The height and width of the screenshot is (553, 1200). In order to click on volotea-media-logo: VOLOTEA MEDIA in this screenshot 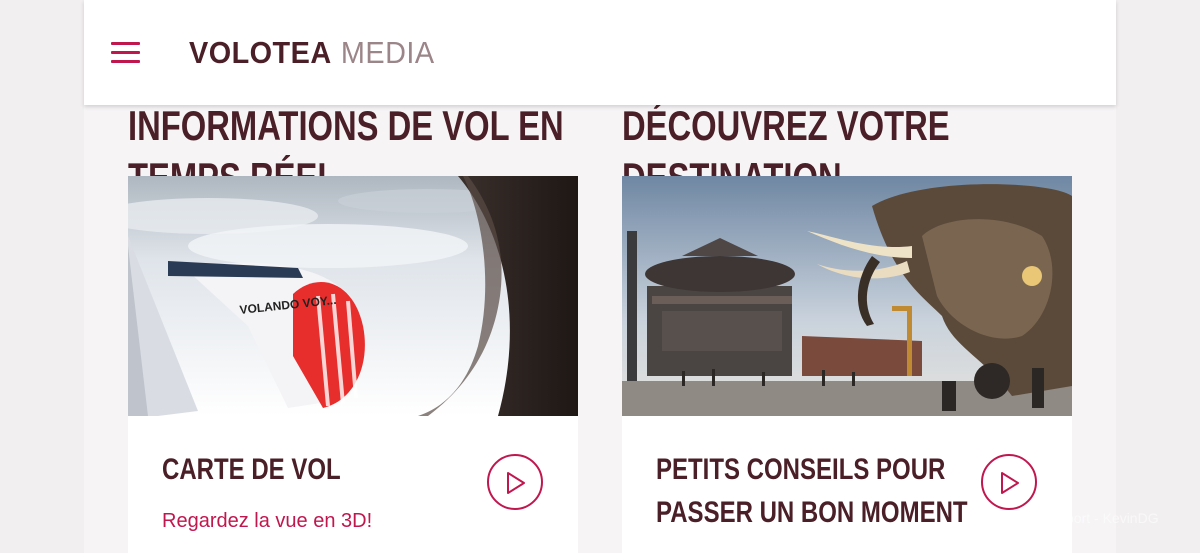, I will do `click(312, 53)`.